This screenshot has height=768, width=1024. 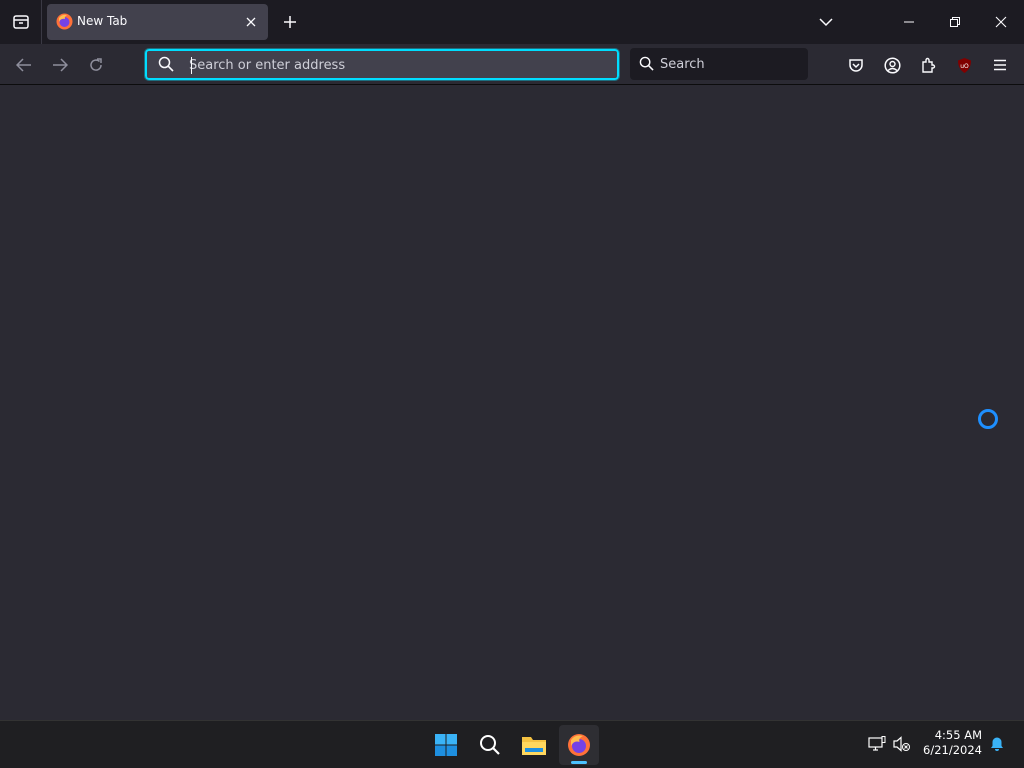 What do you see at coordinates (512, 22) in the screenshot?
I see `tab-strip: New Tab` at bounding box center [512, 22].